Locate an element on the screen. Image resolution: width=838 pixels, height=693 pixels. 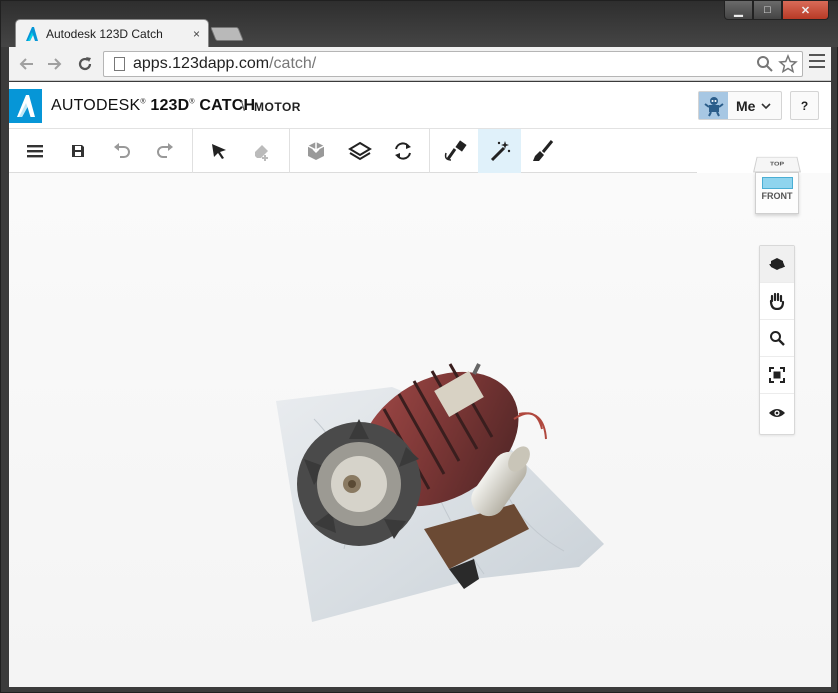
eye-icon is located at coordinates (777, 412).